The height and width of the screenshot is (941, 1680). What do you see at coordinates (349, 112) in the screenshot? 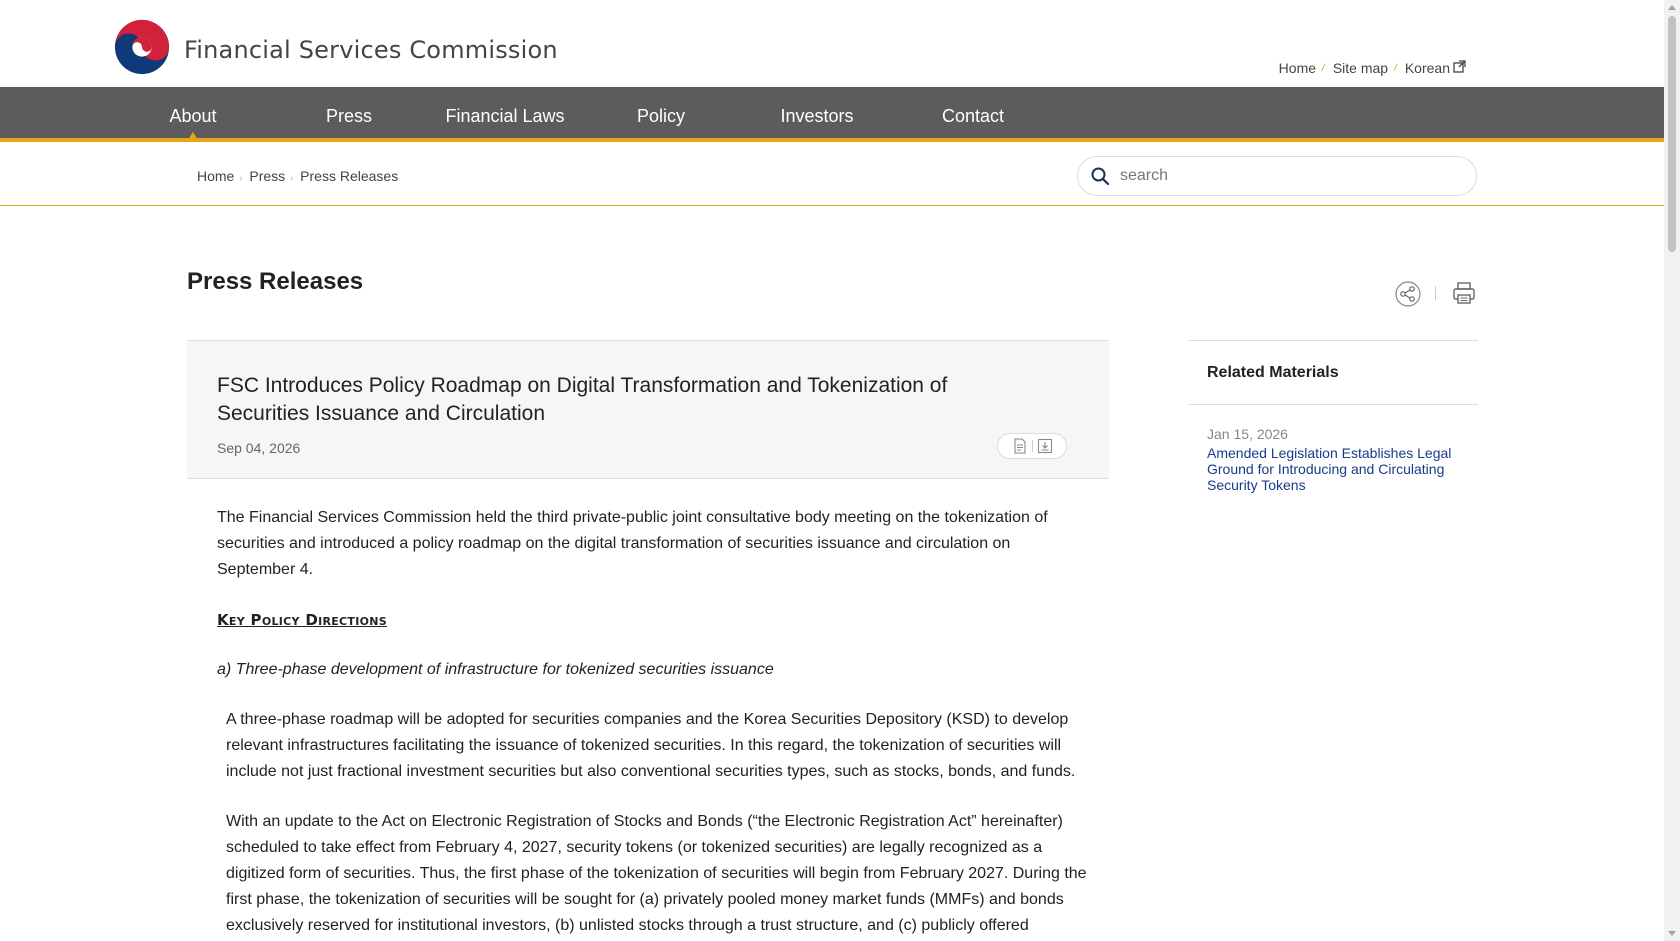
I see `nav-press: Press` at bounding box center [349, 112].